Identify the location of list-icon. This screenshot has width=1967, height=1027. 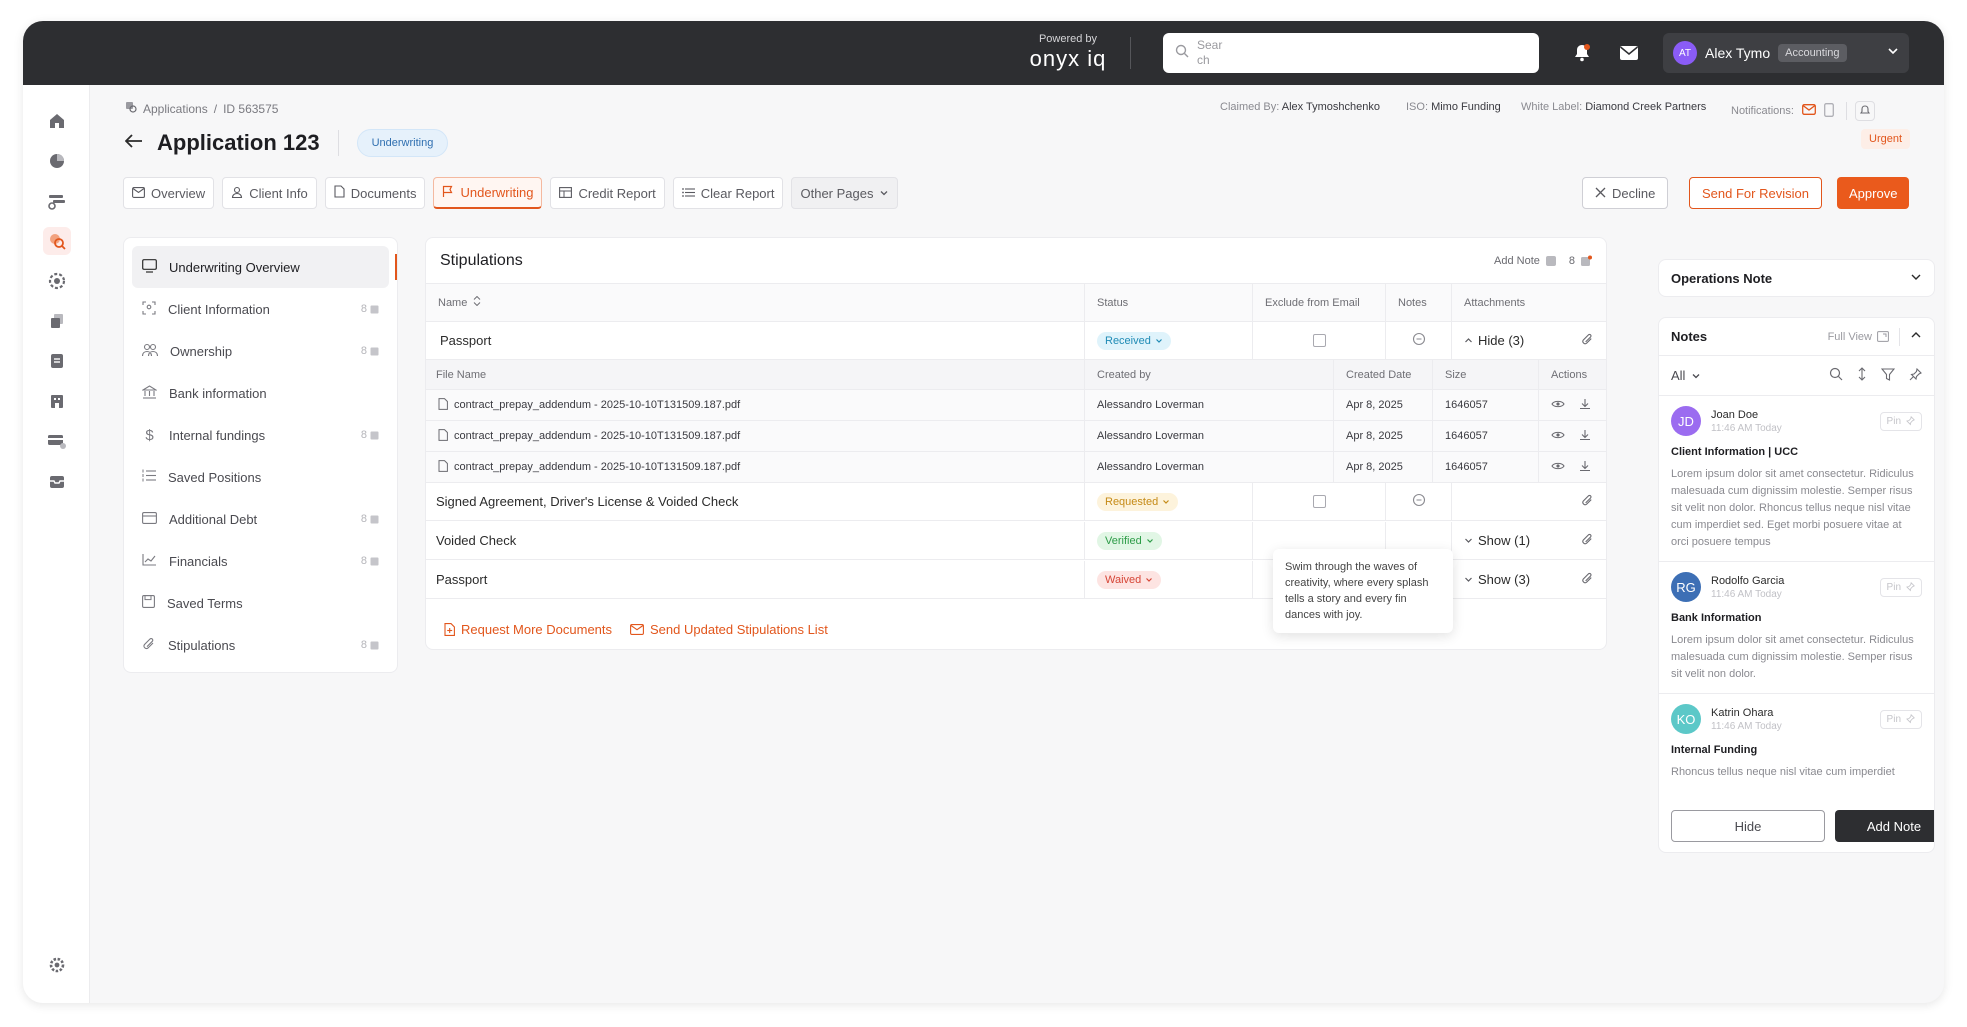
(688, 193).